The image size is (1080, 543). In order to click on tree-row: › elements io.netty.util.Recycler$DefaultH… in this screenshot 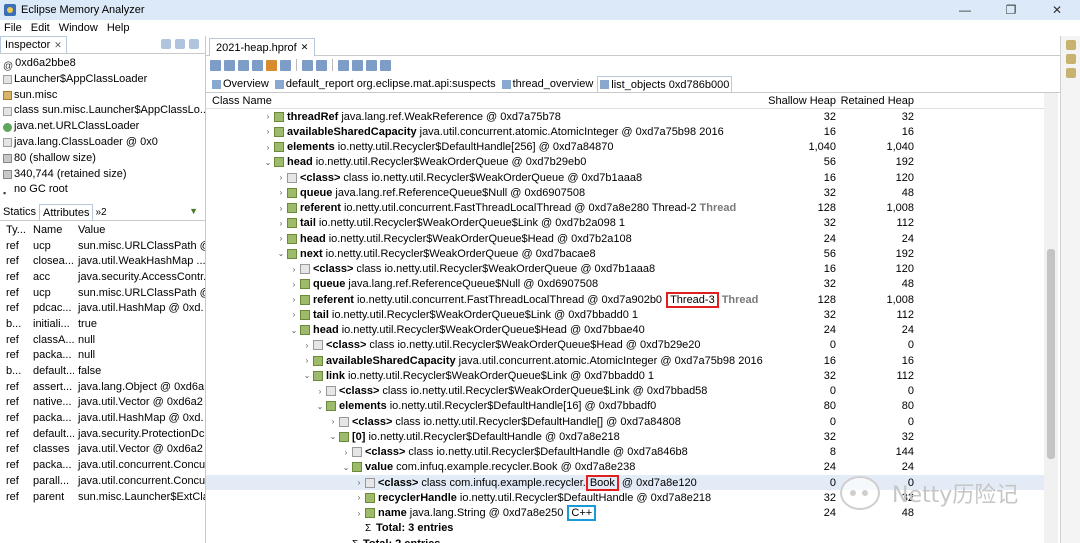, I will do `click(625, 147)`.